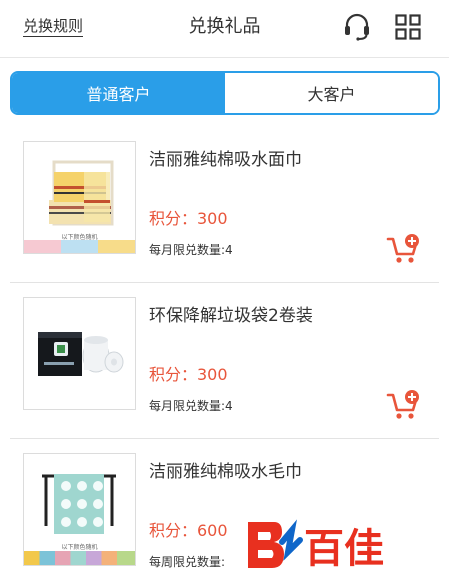 This screenshot has width=449, height=586. Describe the element at coordinates (224, 26) in the screenshot. I see `page-title: 兑换礼品` at that location.